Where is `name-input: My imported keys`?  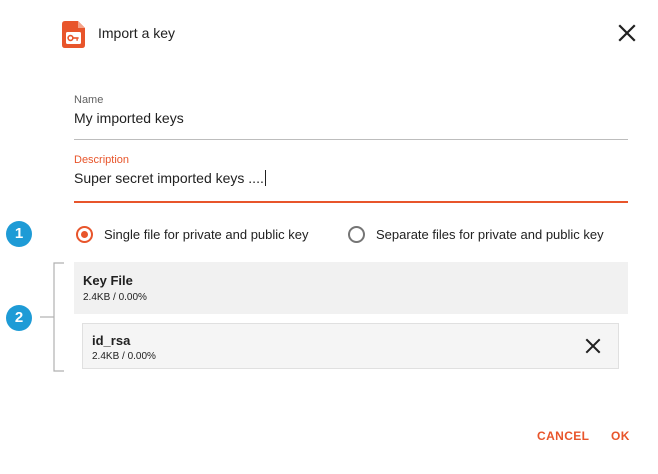 name-input: My imported keys is located at coordinates (129, 118).